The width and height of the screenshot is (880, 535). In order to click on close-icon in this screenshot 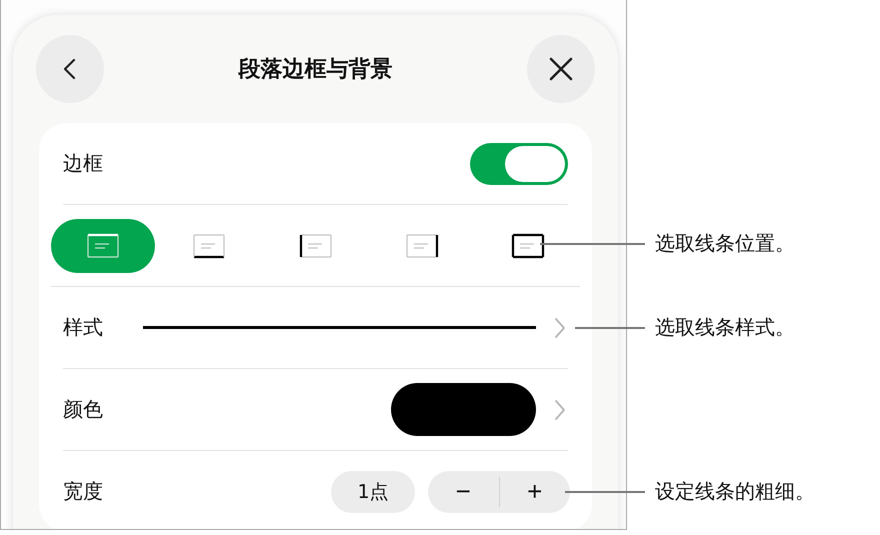, I will do `click(561, 69)`.